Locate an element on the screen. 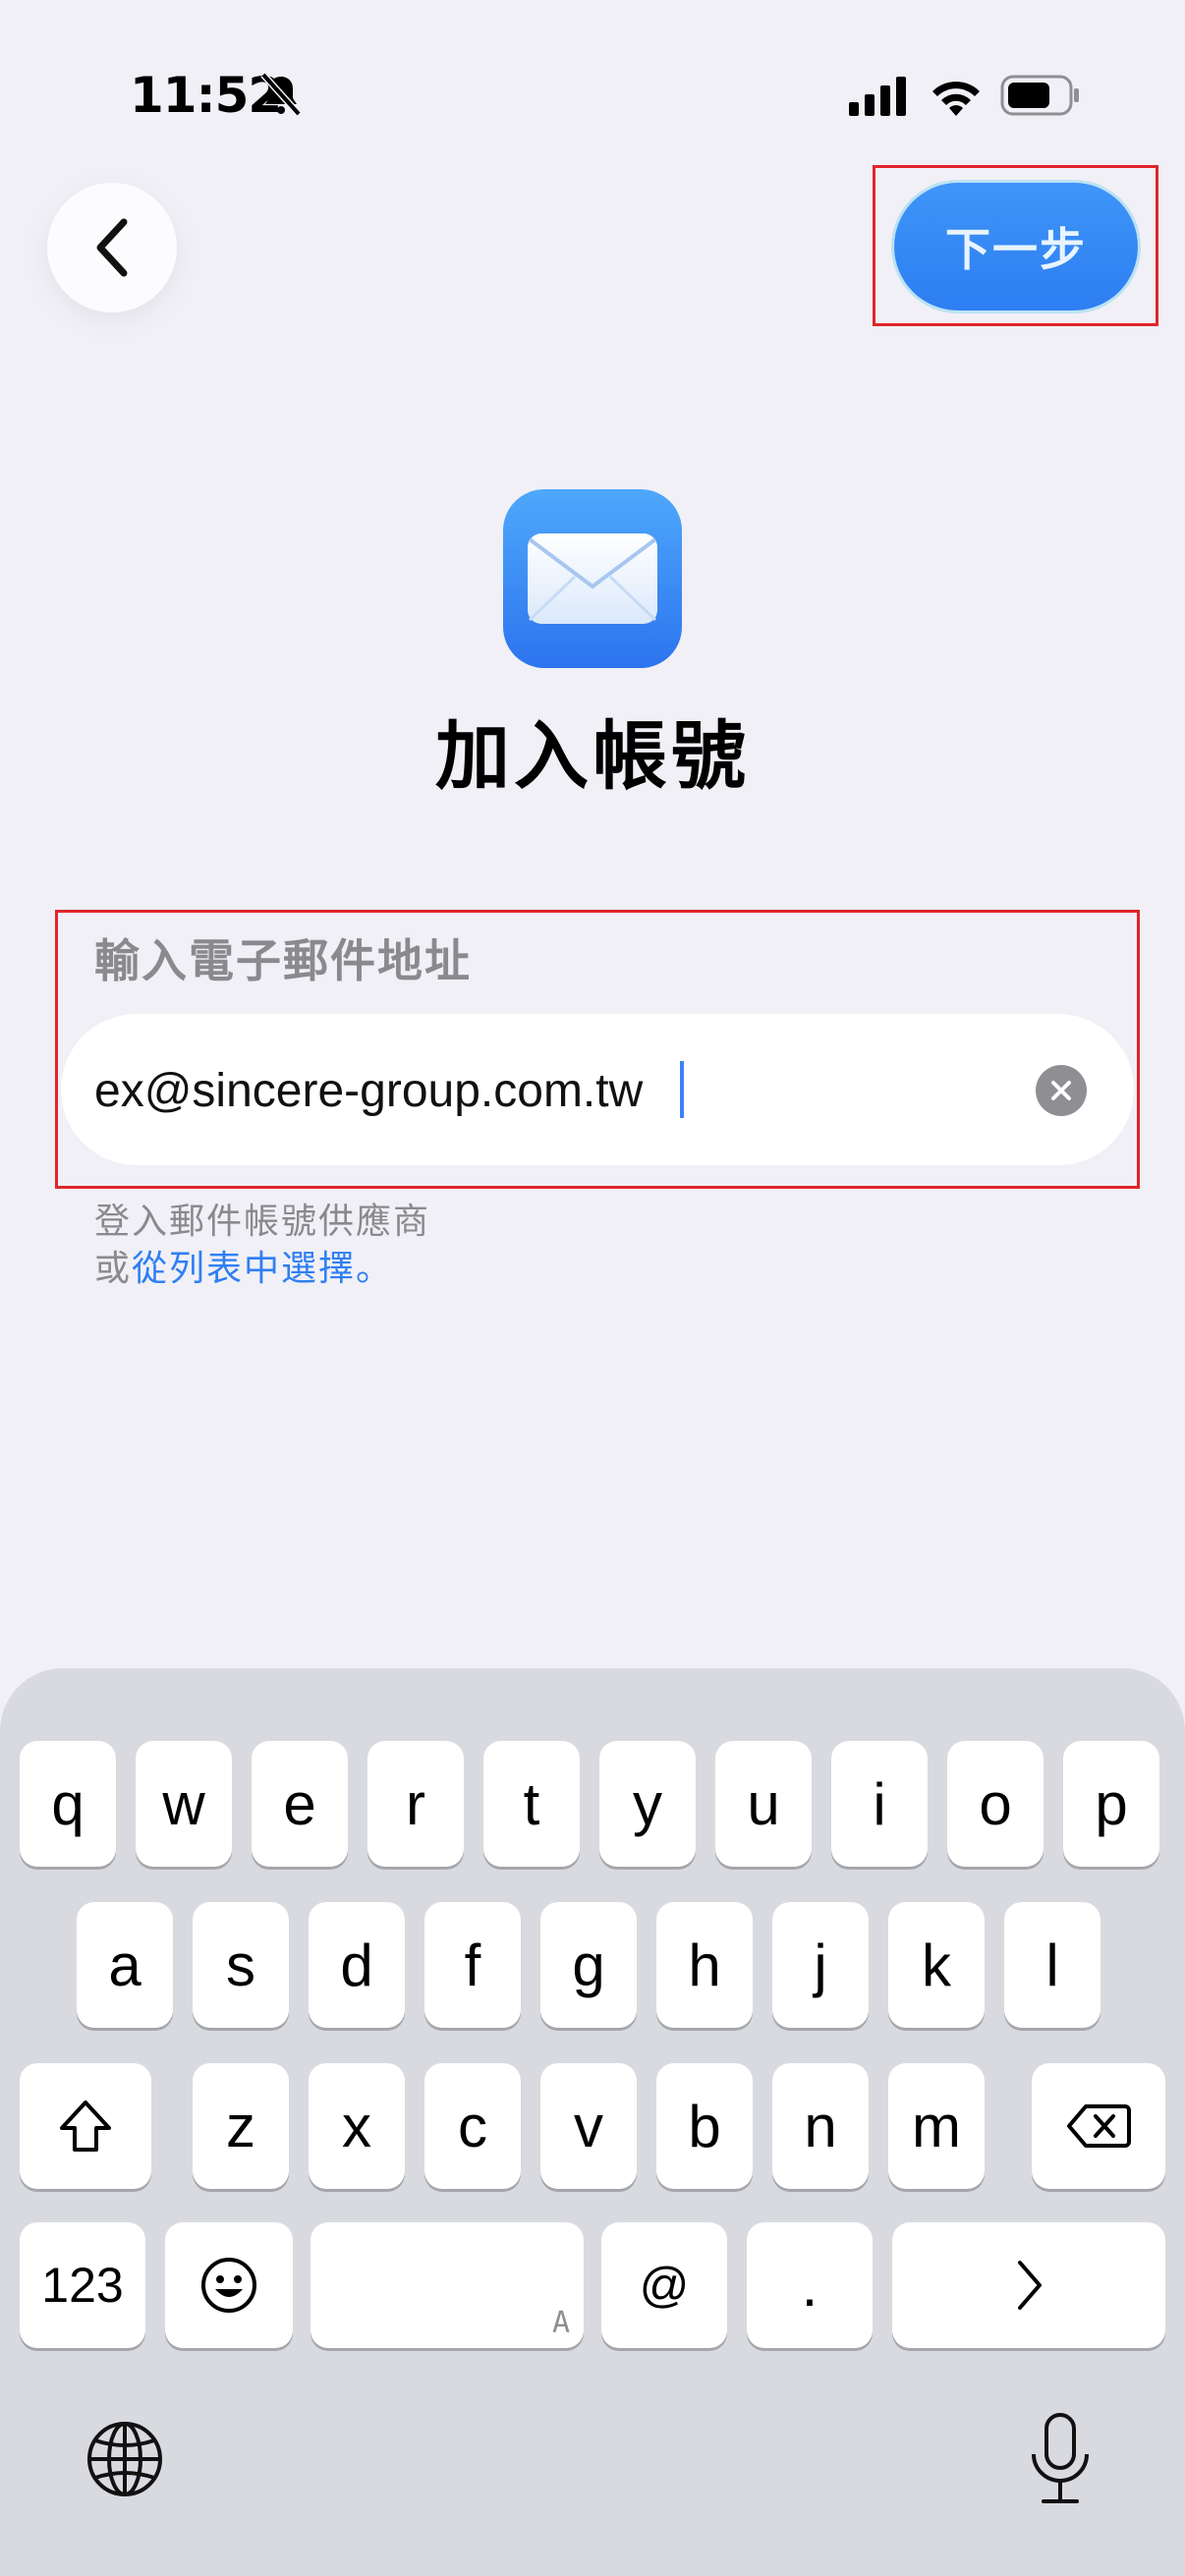 This screenshot has height=2576, width=1185. return-arrow-icon is located at coordinates (1030, 2285).